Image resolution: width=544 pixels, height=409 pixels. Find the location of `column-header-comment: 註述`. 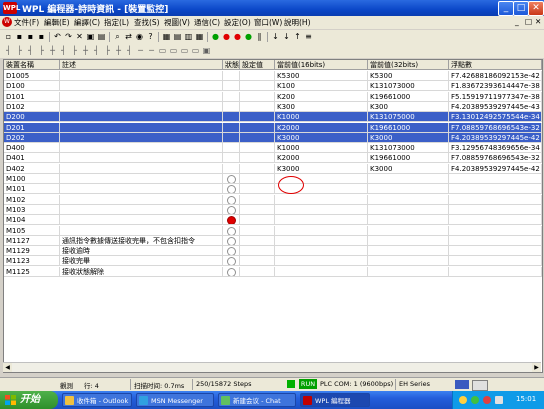

column-header-comment: 註述 is located at coordinates (141, 65).